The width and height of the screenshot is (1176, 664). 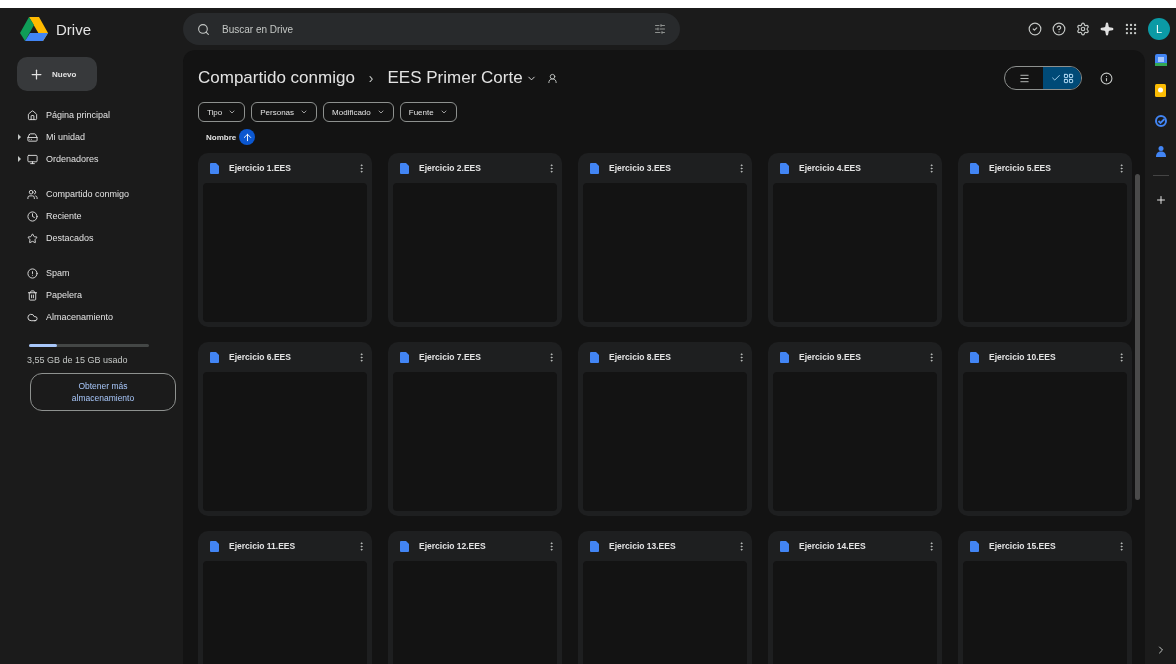 I want to click on trash-icon, so click(x=32, y=295).